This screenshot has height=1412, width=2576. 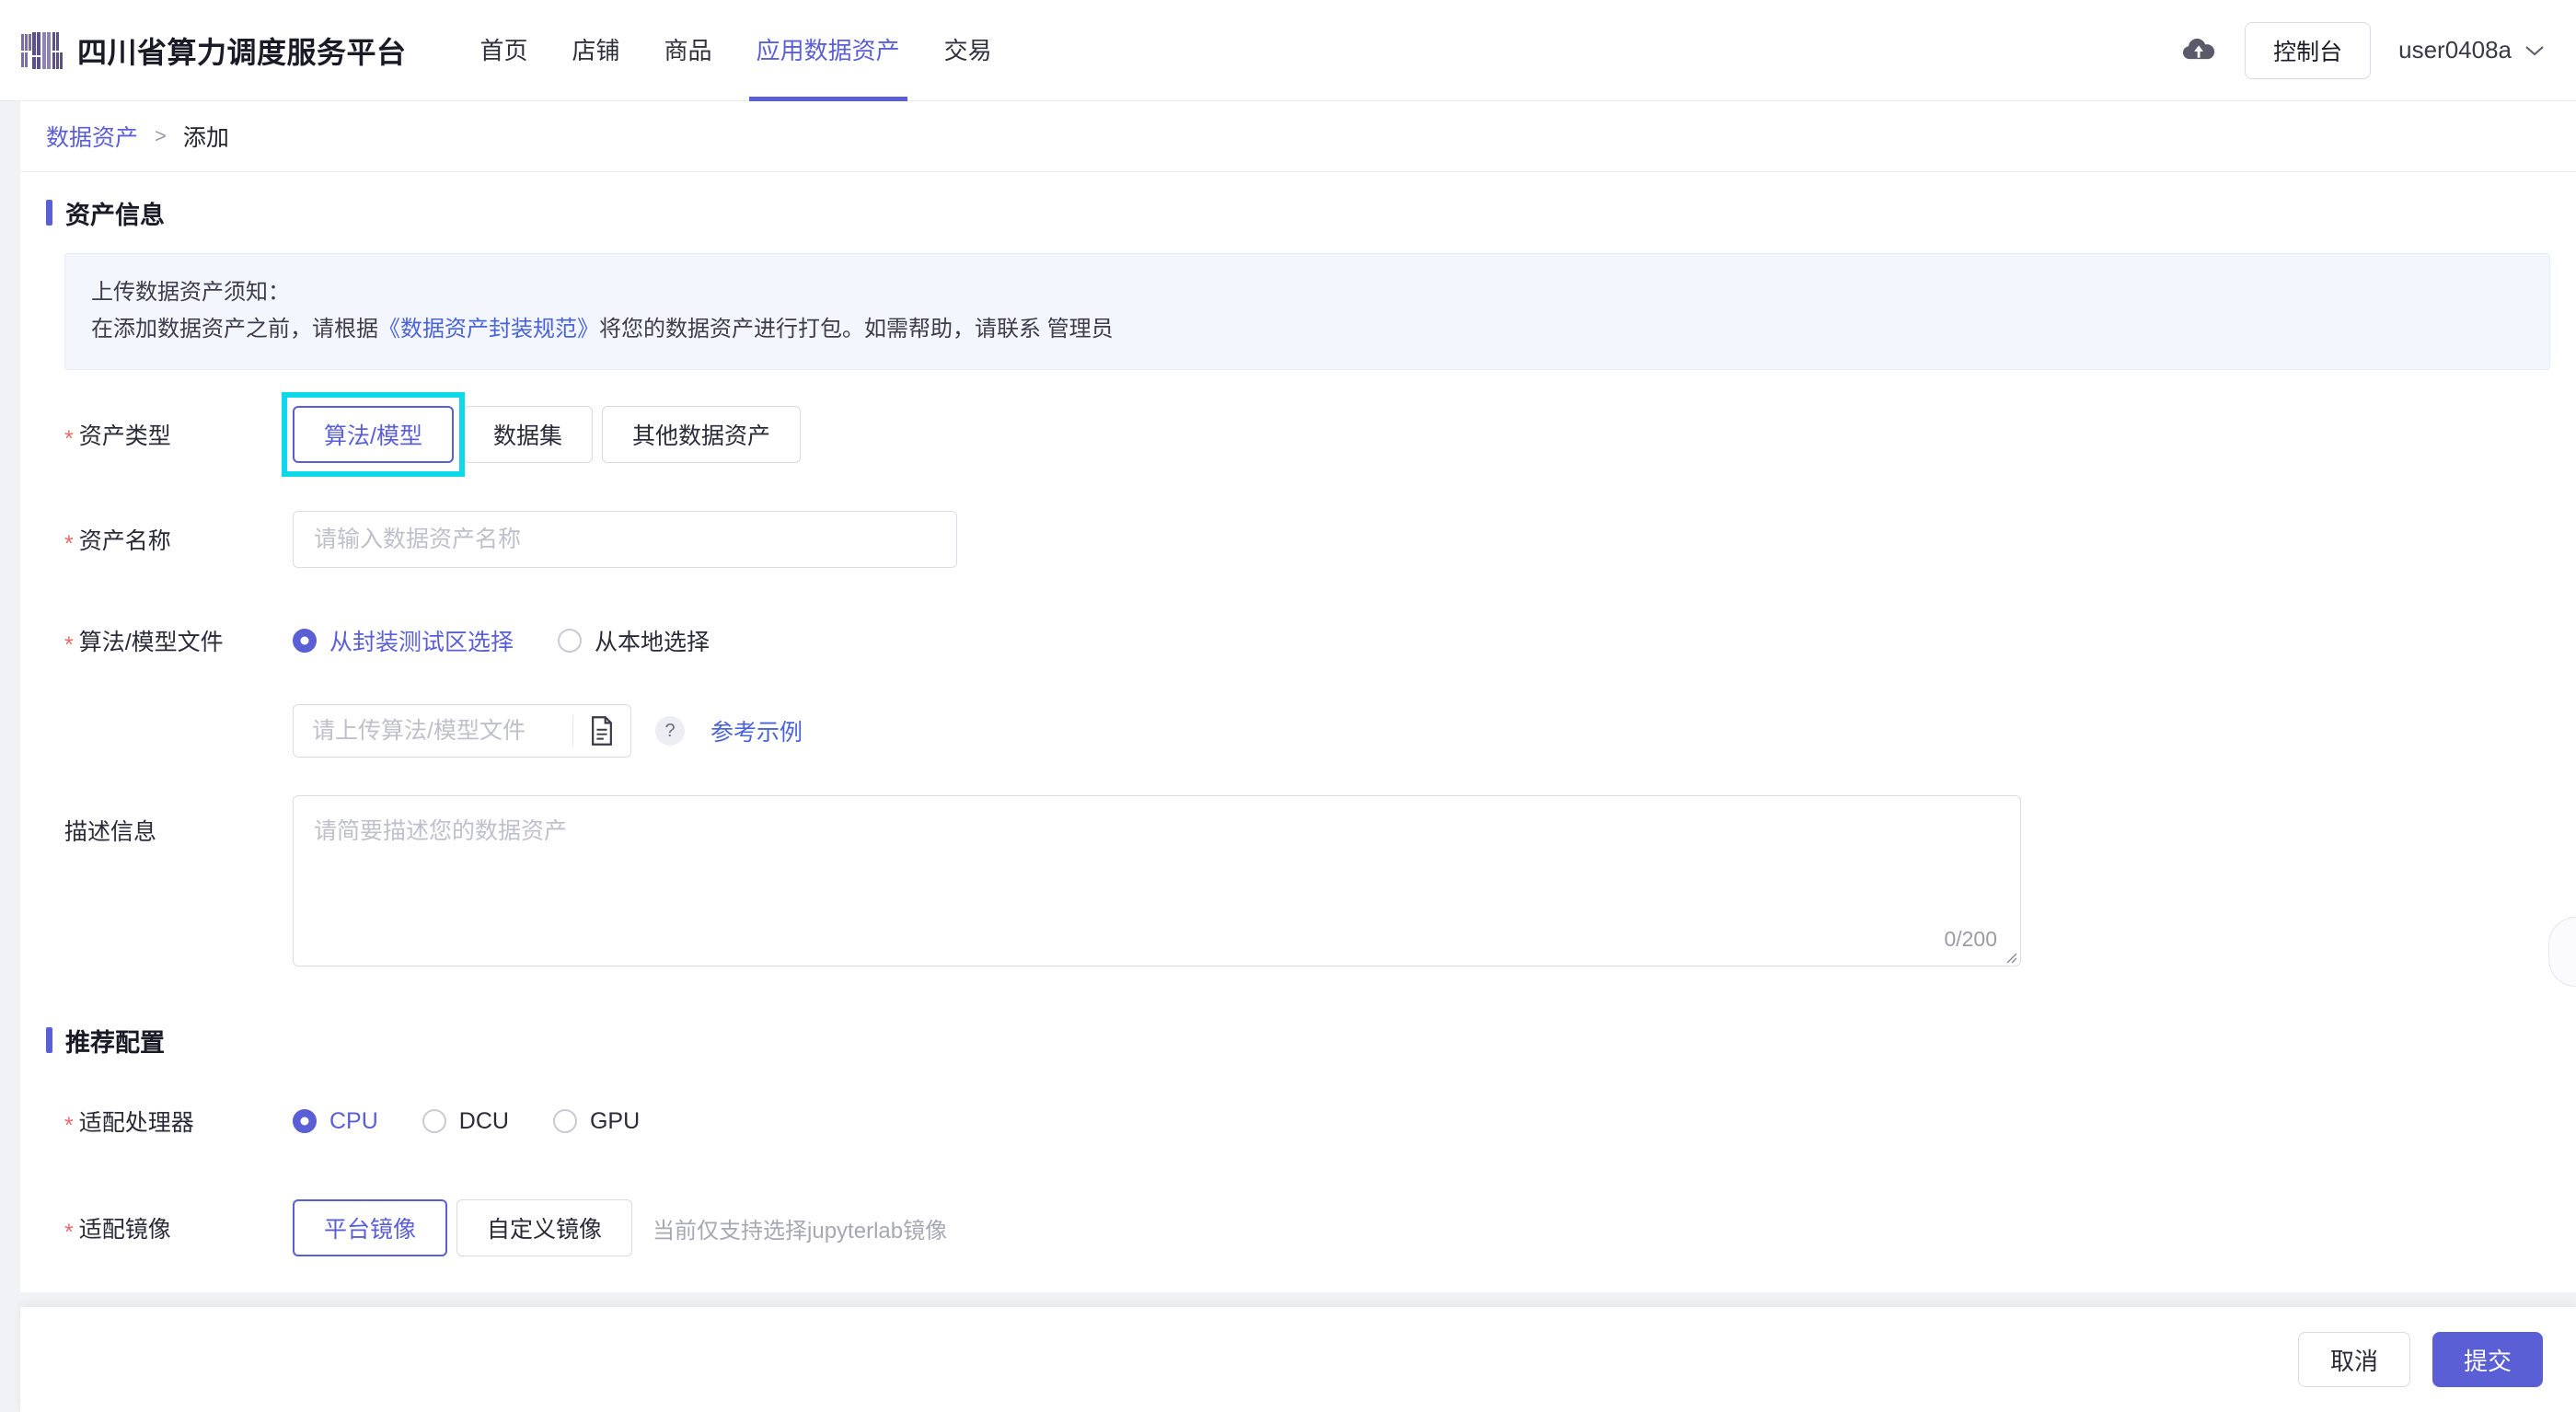 I want to click on notice-line-2-prefix: 在添加数据资产之前，请根据, so click(x=234, y=328).